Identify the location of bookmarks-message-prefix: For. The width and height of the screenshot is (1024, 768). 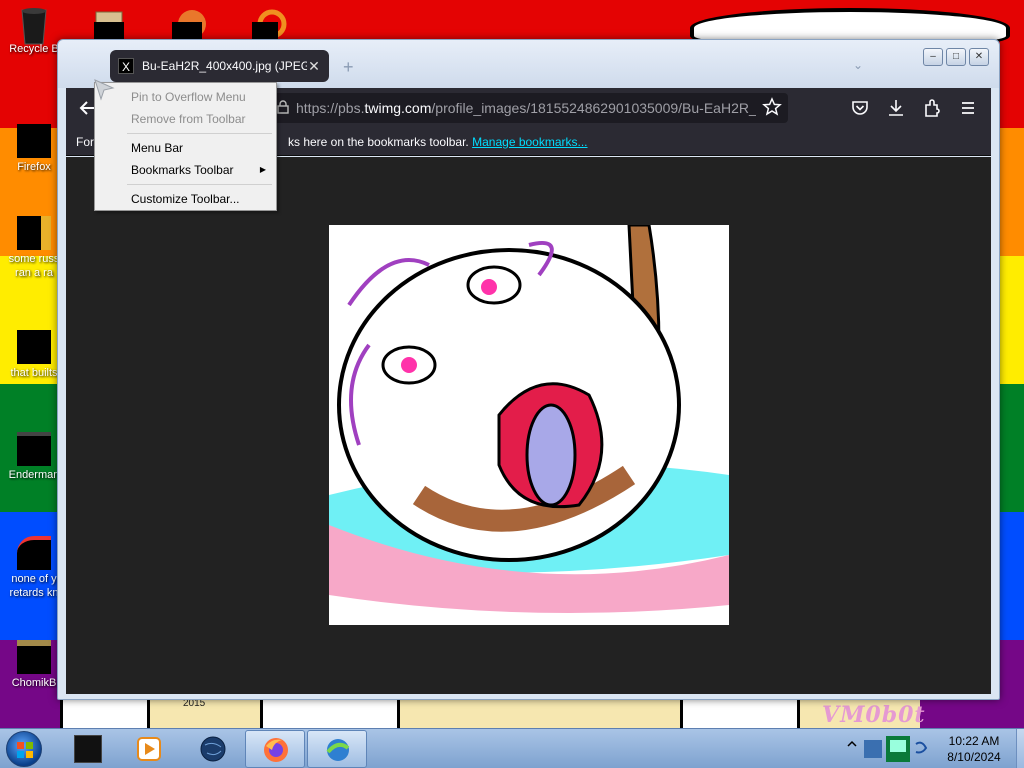
(85, 142).